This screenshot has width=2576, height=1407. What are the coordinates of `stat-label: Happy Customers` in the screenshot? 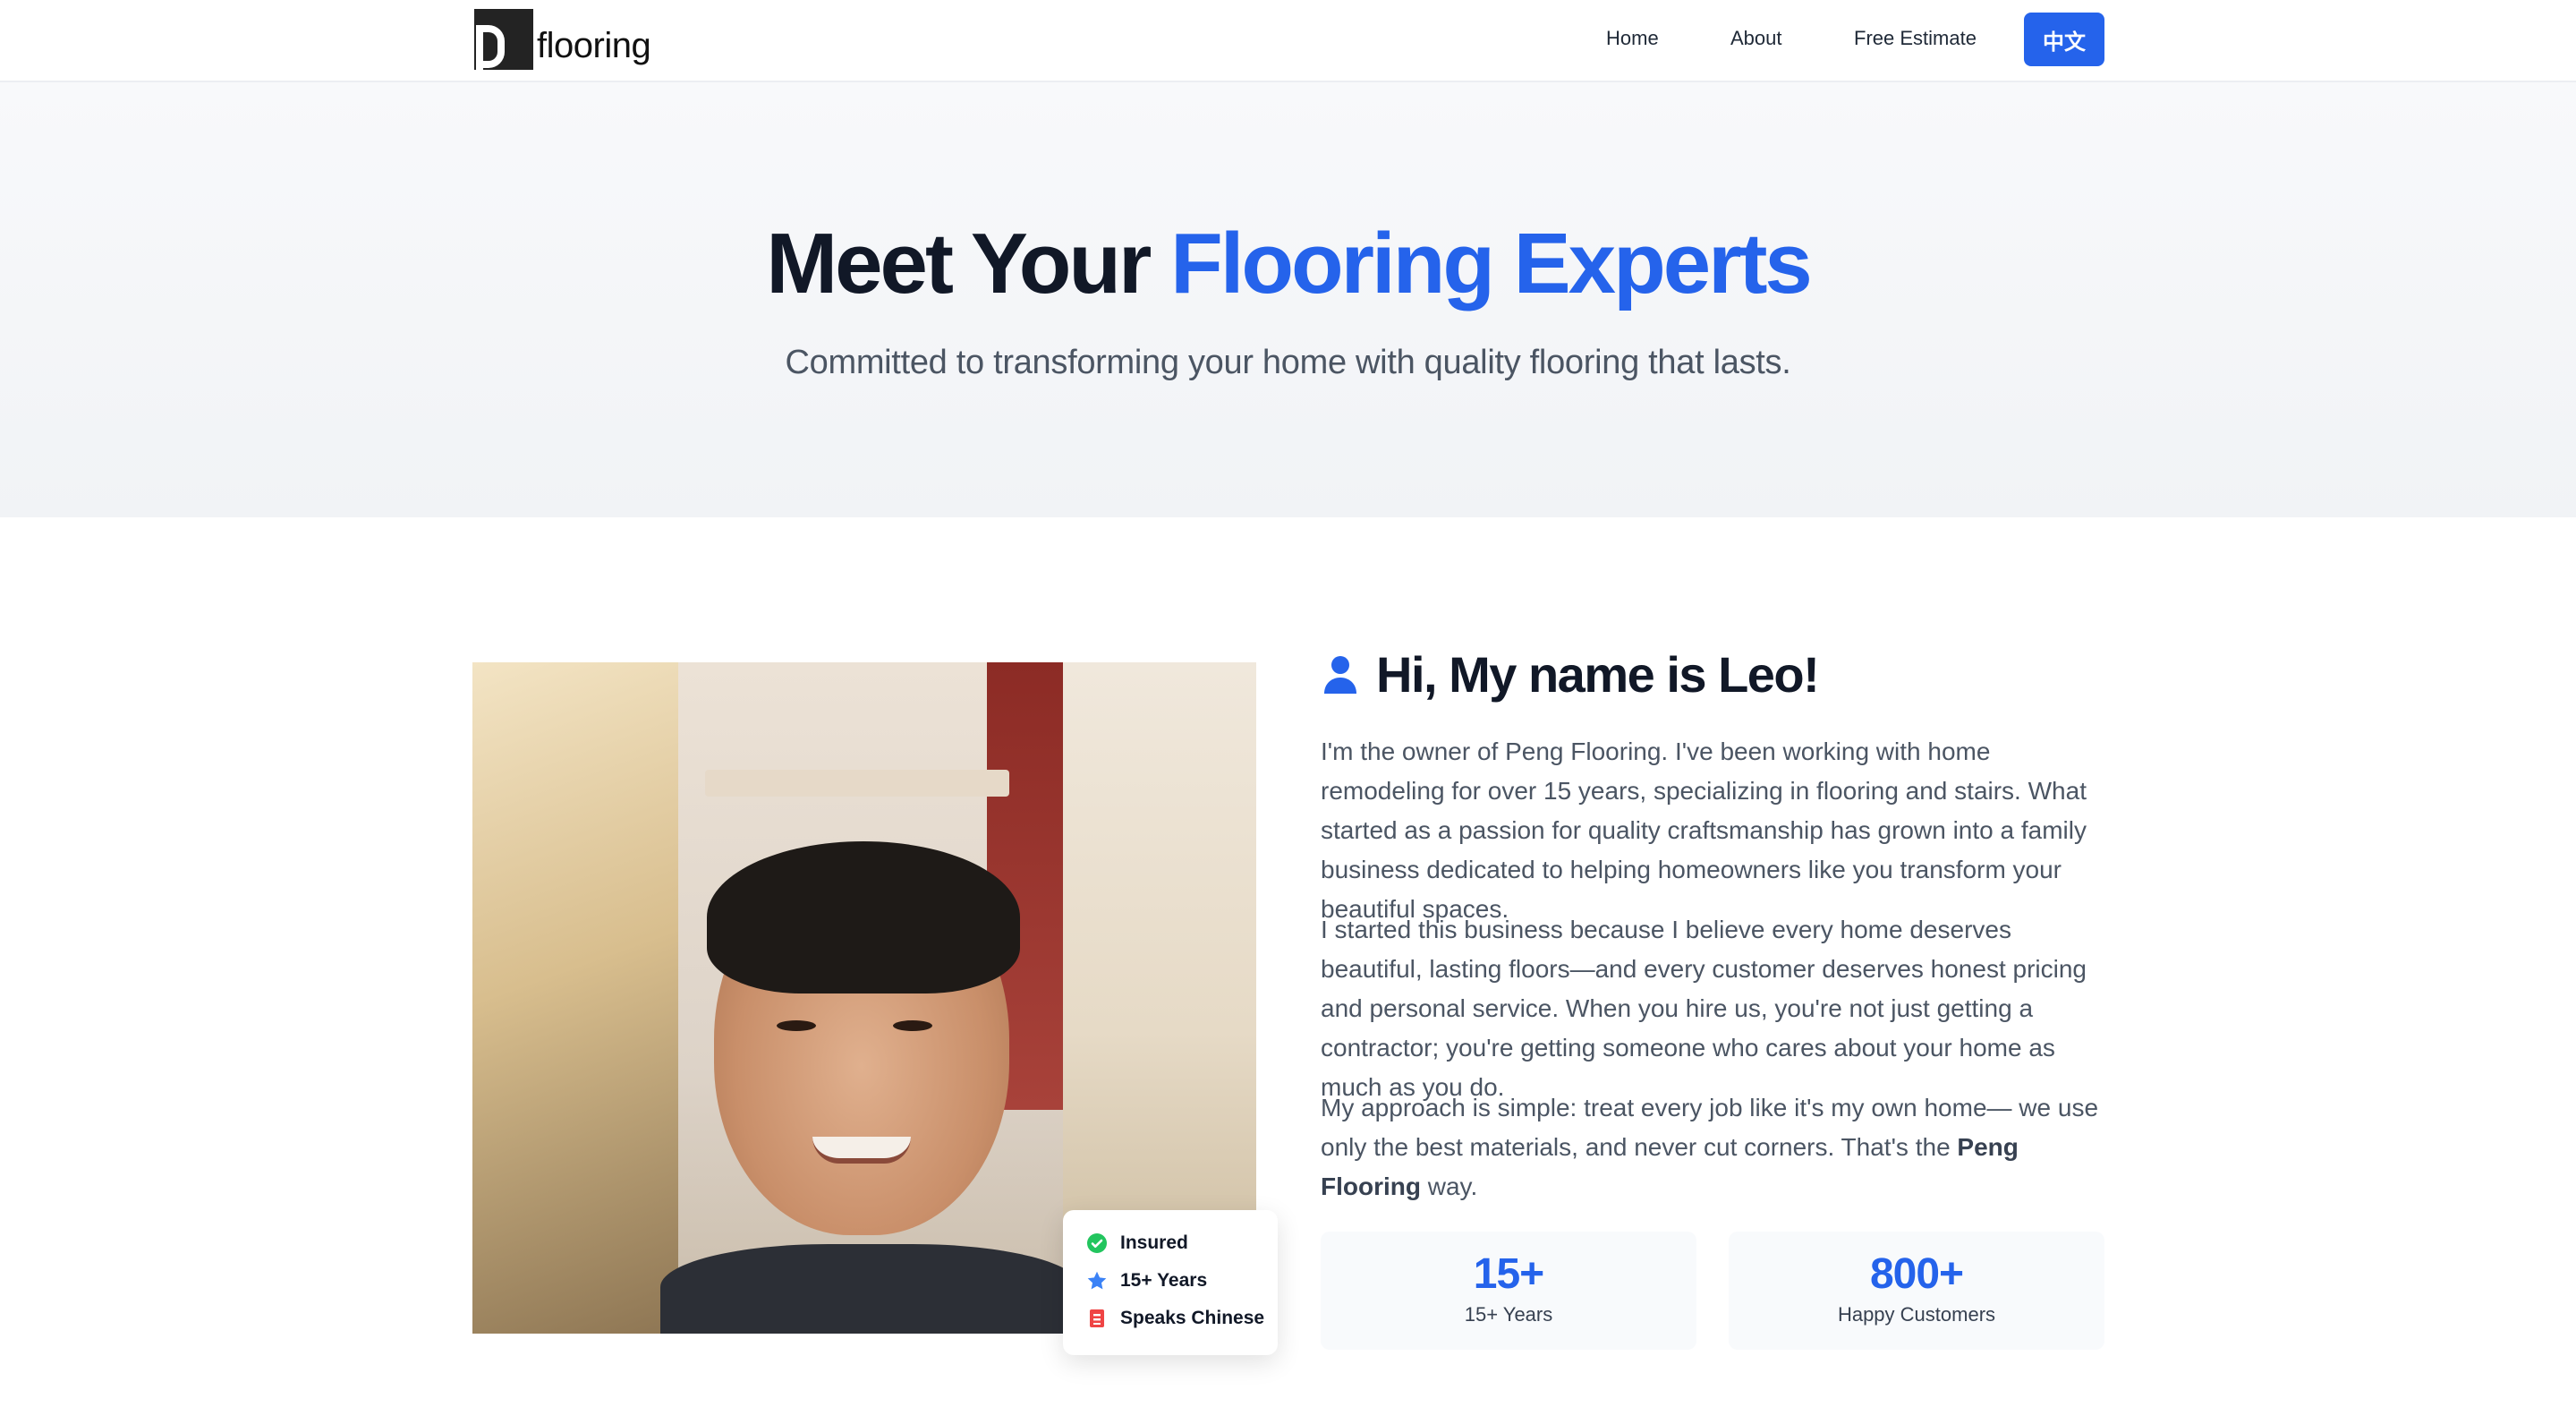 It's located at (1916, 1314).